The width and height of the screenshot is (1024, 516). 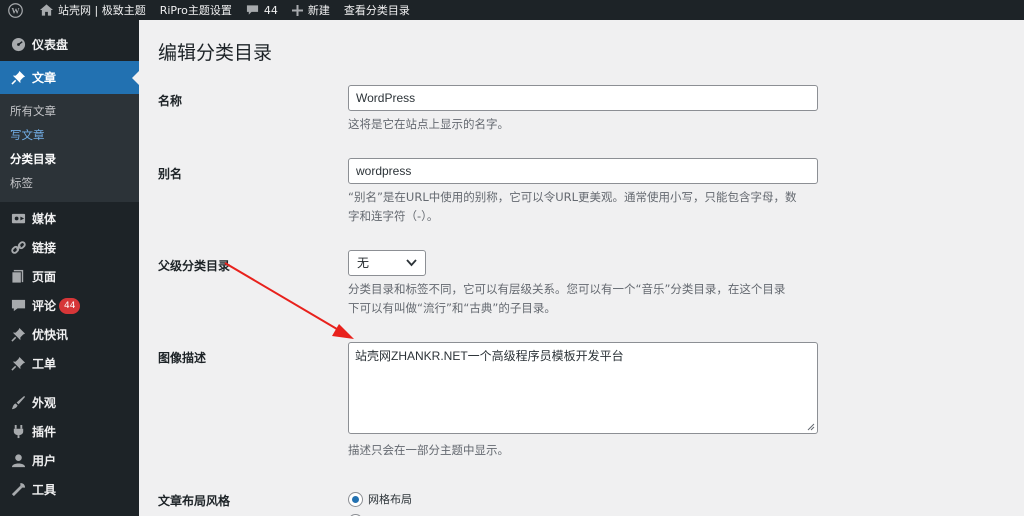 I want to click on menu-pages-label: 页面, so click(x=44, y=277).